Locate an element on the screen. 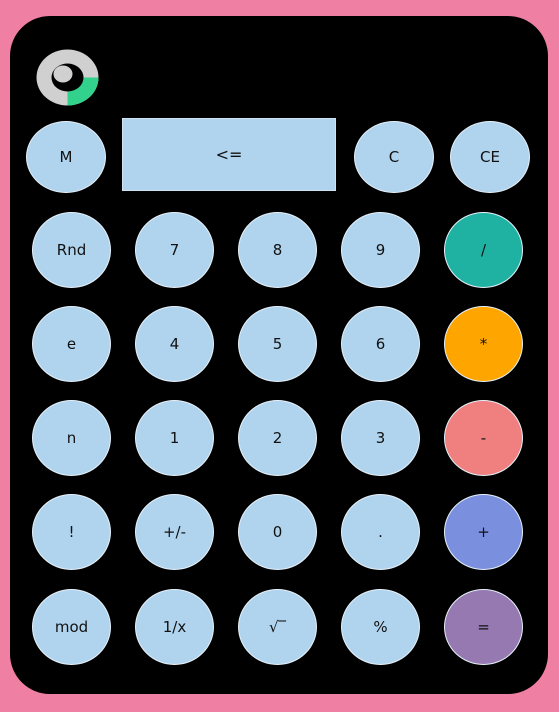  digit-4-button: 4 is located at coordinates (174, 344).